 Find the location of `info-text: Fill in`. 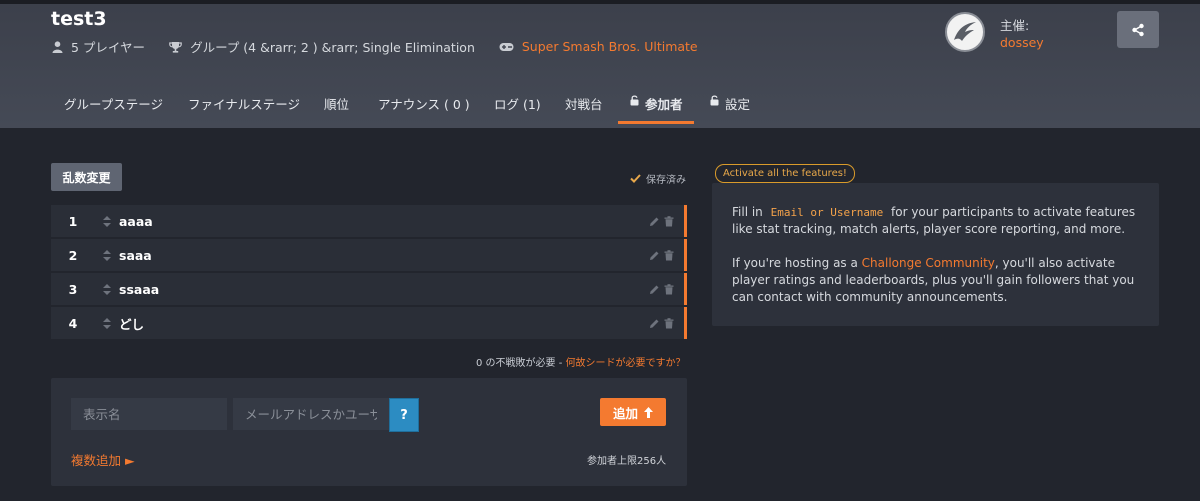

info-text: Fill in is located at coordinates (749, 212).